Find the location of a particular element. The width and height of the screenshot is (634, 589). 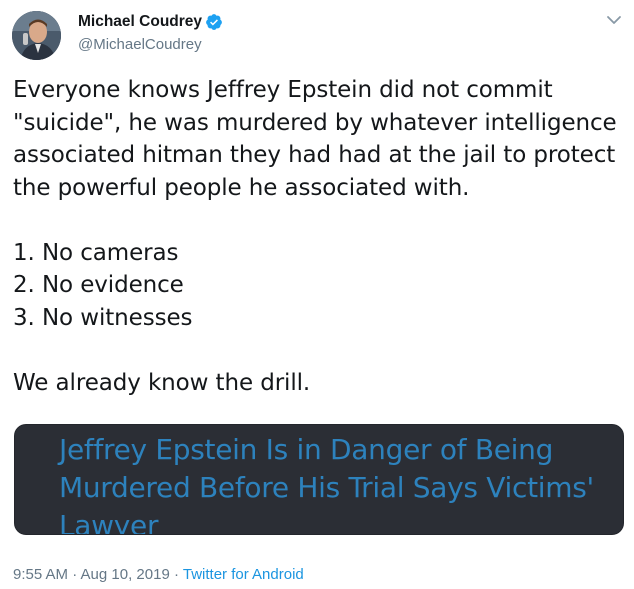

tweet-timestamp: 9:55 AM · Aug 10, 2019 is located at coordinates (91, 574).